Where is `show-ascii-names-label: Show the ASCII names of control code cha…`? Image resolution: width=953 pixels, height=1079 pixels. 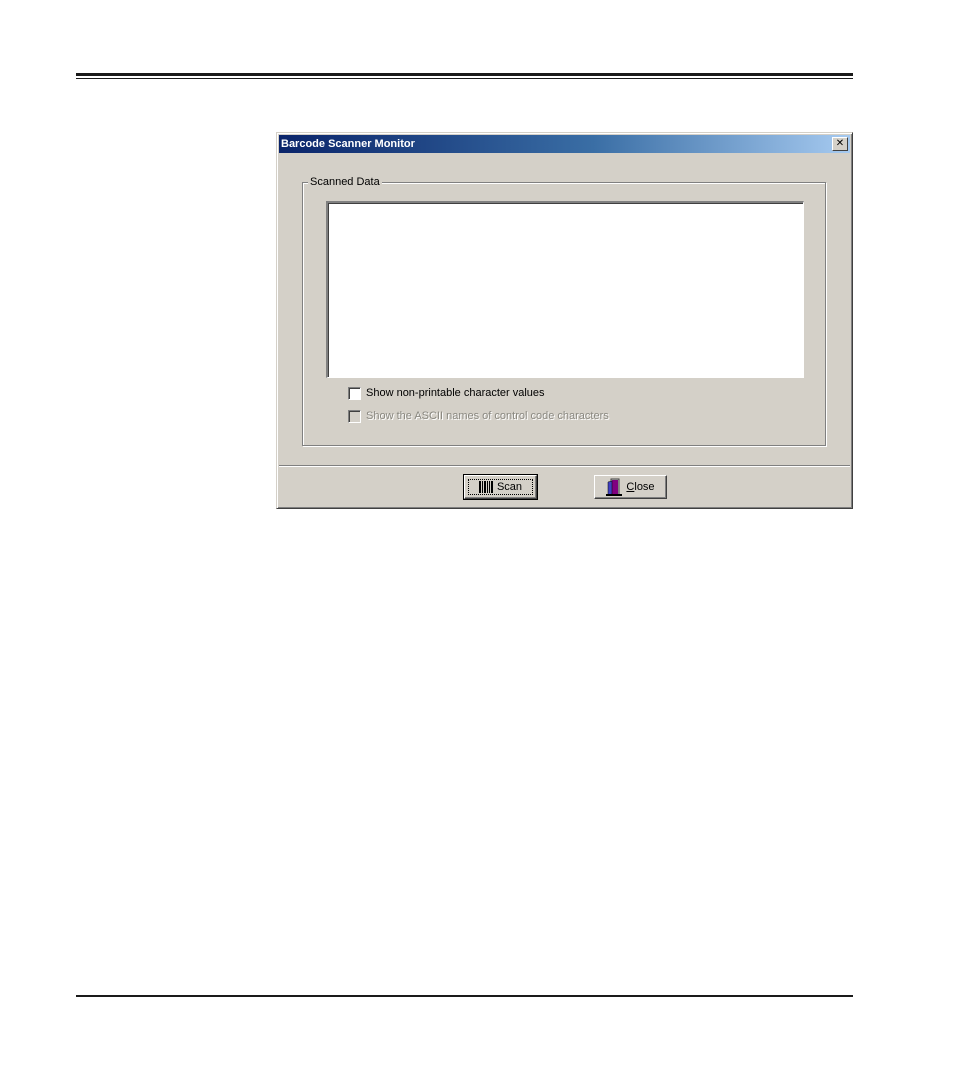 show-ascii-names-label: Show the ASCII names of control code cha… is located at coordinates (487, 416).